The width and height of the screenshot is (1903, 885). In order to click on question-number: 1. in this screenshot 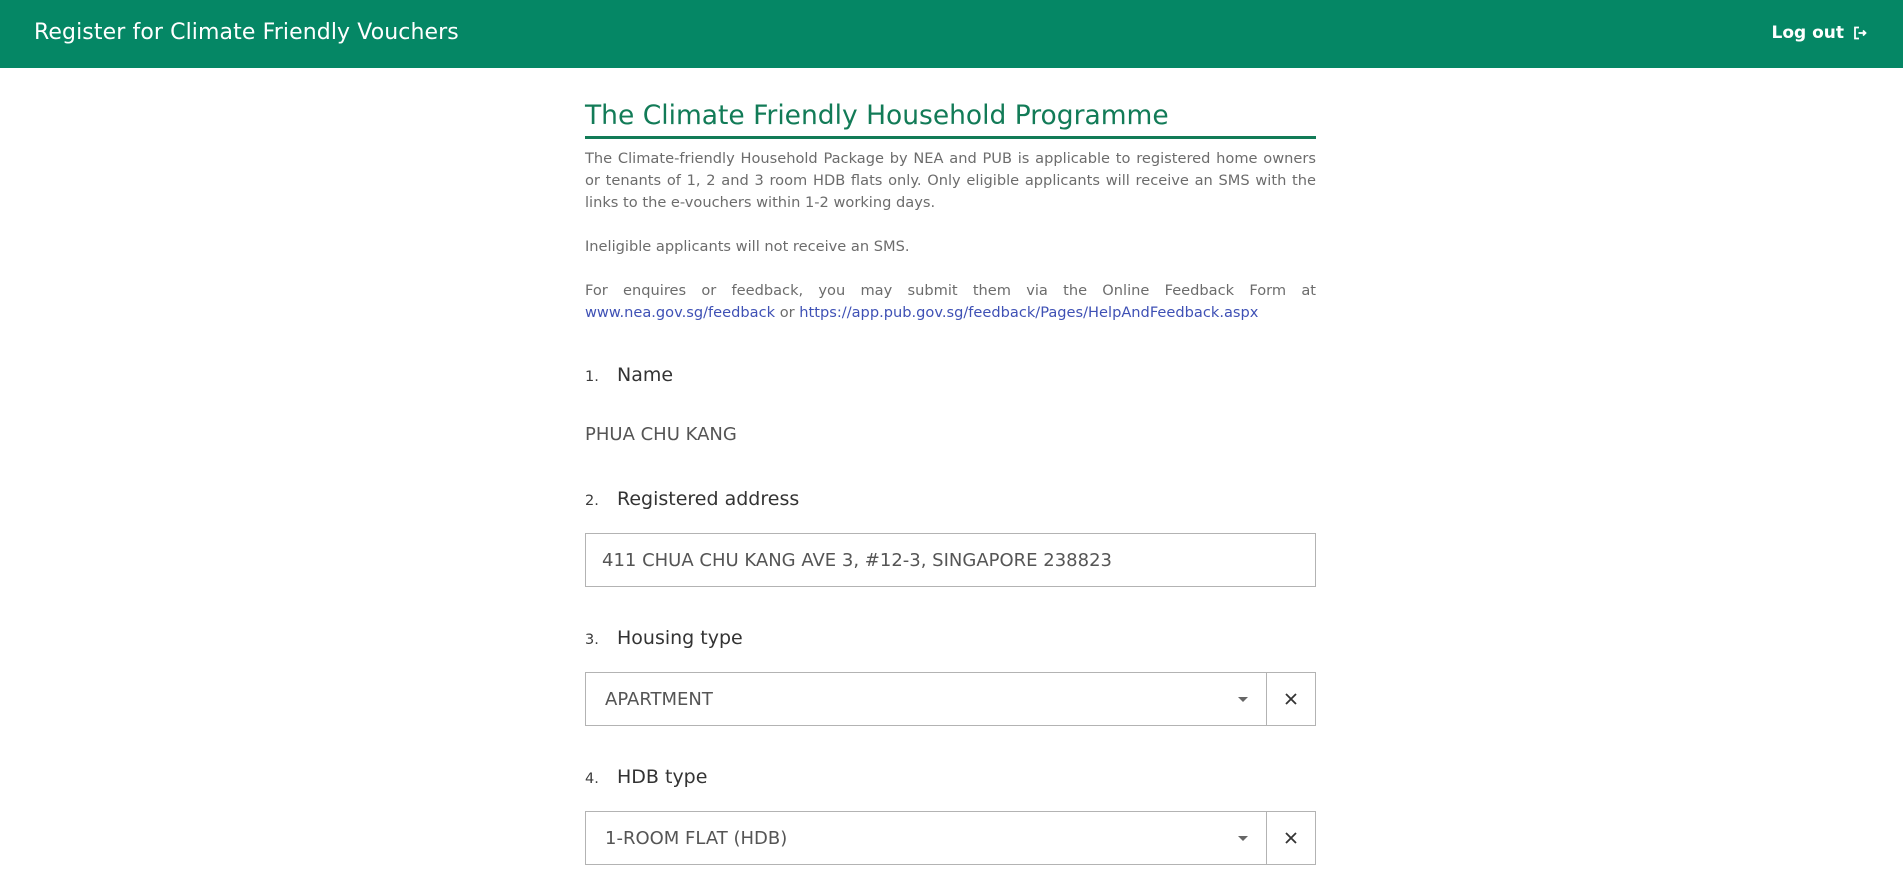, I will do `click(592, 377)`.